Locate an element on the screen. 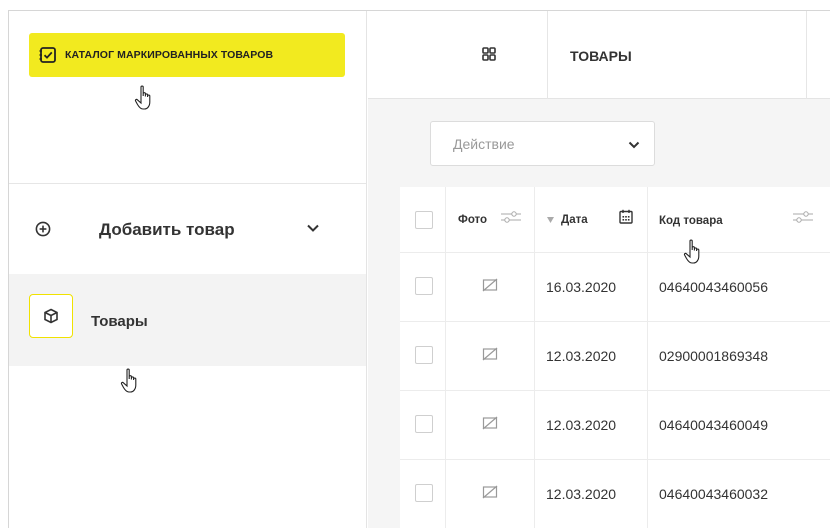 The image size is (830, 528). plus-circle-icon is located at coordinates (43, 229).